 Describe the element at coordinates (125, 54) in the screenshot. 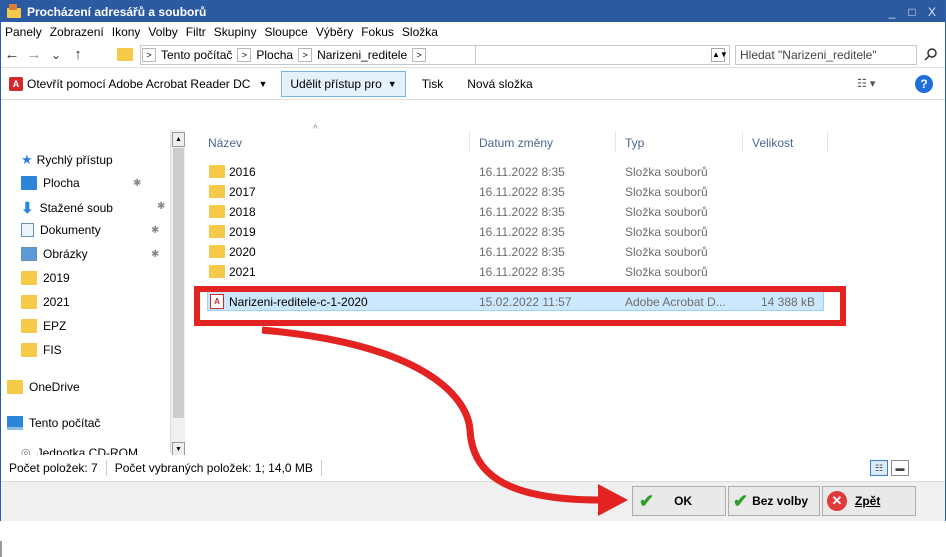

I see `location-folder-icon` at that location.